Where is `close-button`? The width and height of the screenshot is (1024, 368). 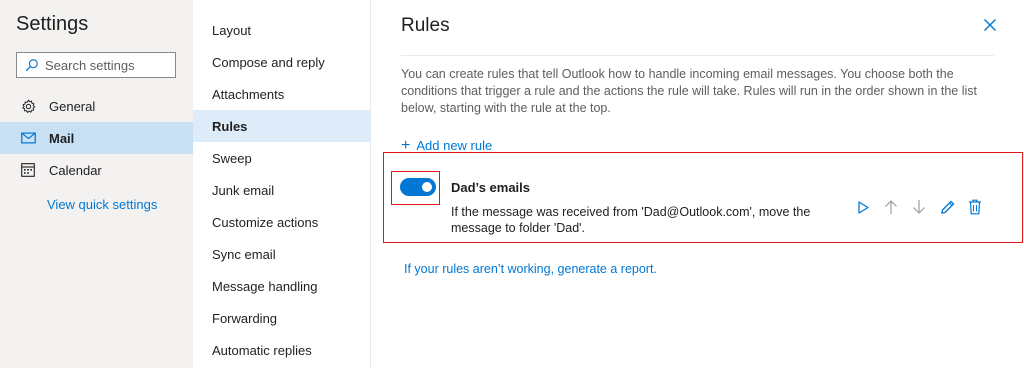
close-button is located at coordinates (990, 25).